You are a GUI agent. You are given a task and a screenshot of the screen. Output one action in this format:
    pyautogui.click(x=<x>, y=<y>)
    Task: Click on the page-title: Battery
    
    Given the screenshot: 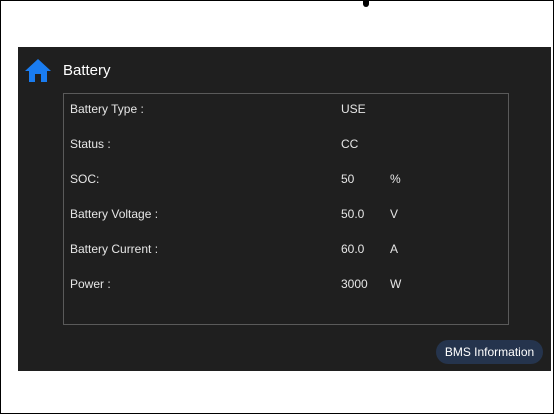 What is the action you would take?
    pyautogui.click(x=87, y=70)
    